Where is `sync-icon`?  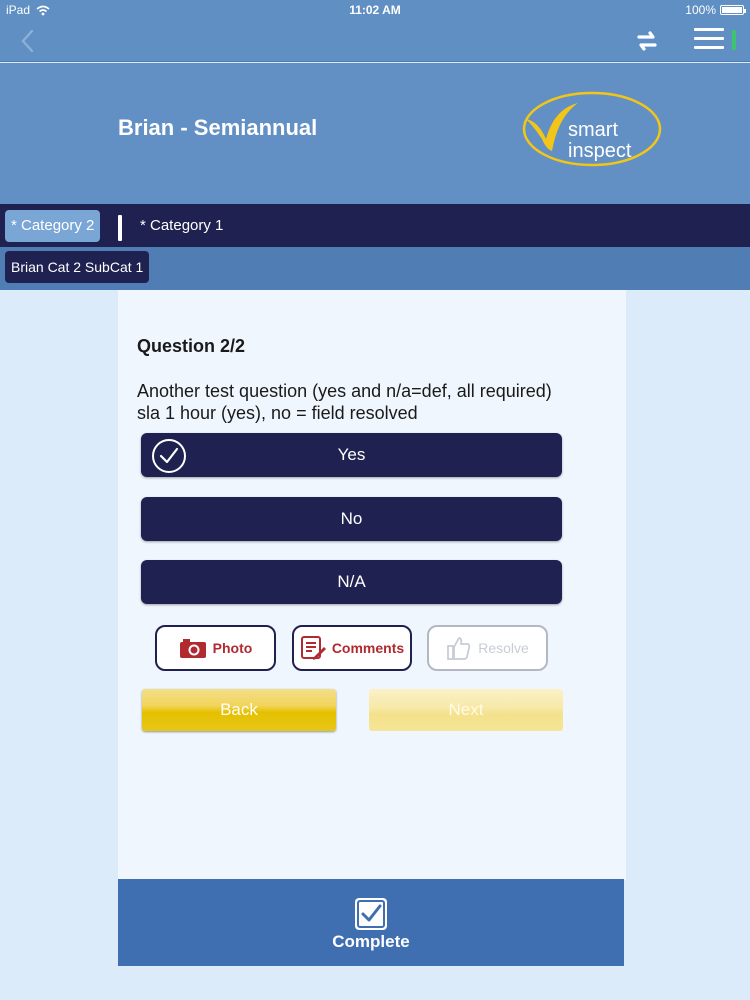
sync-icon is located at coordinates (647, 41).